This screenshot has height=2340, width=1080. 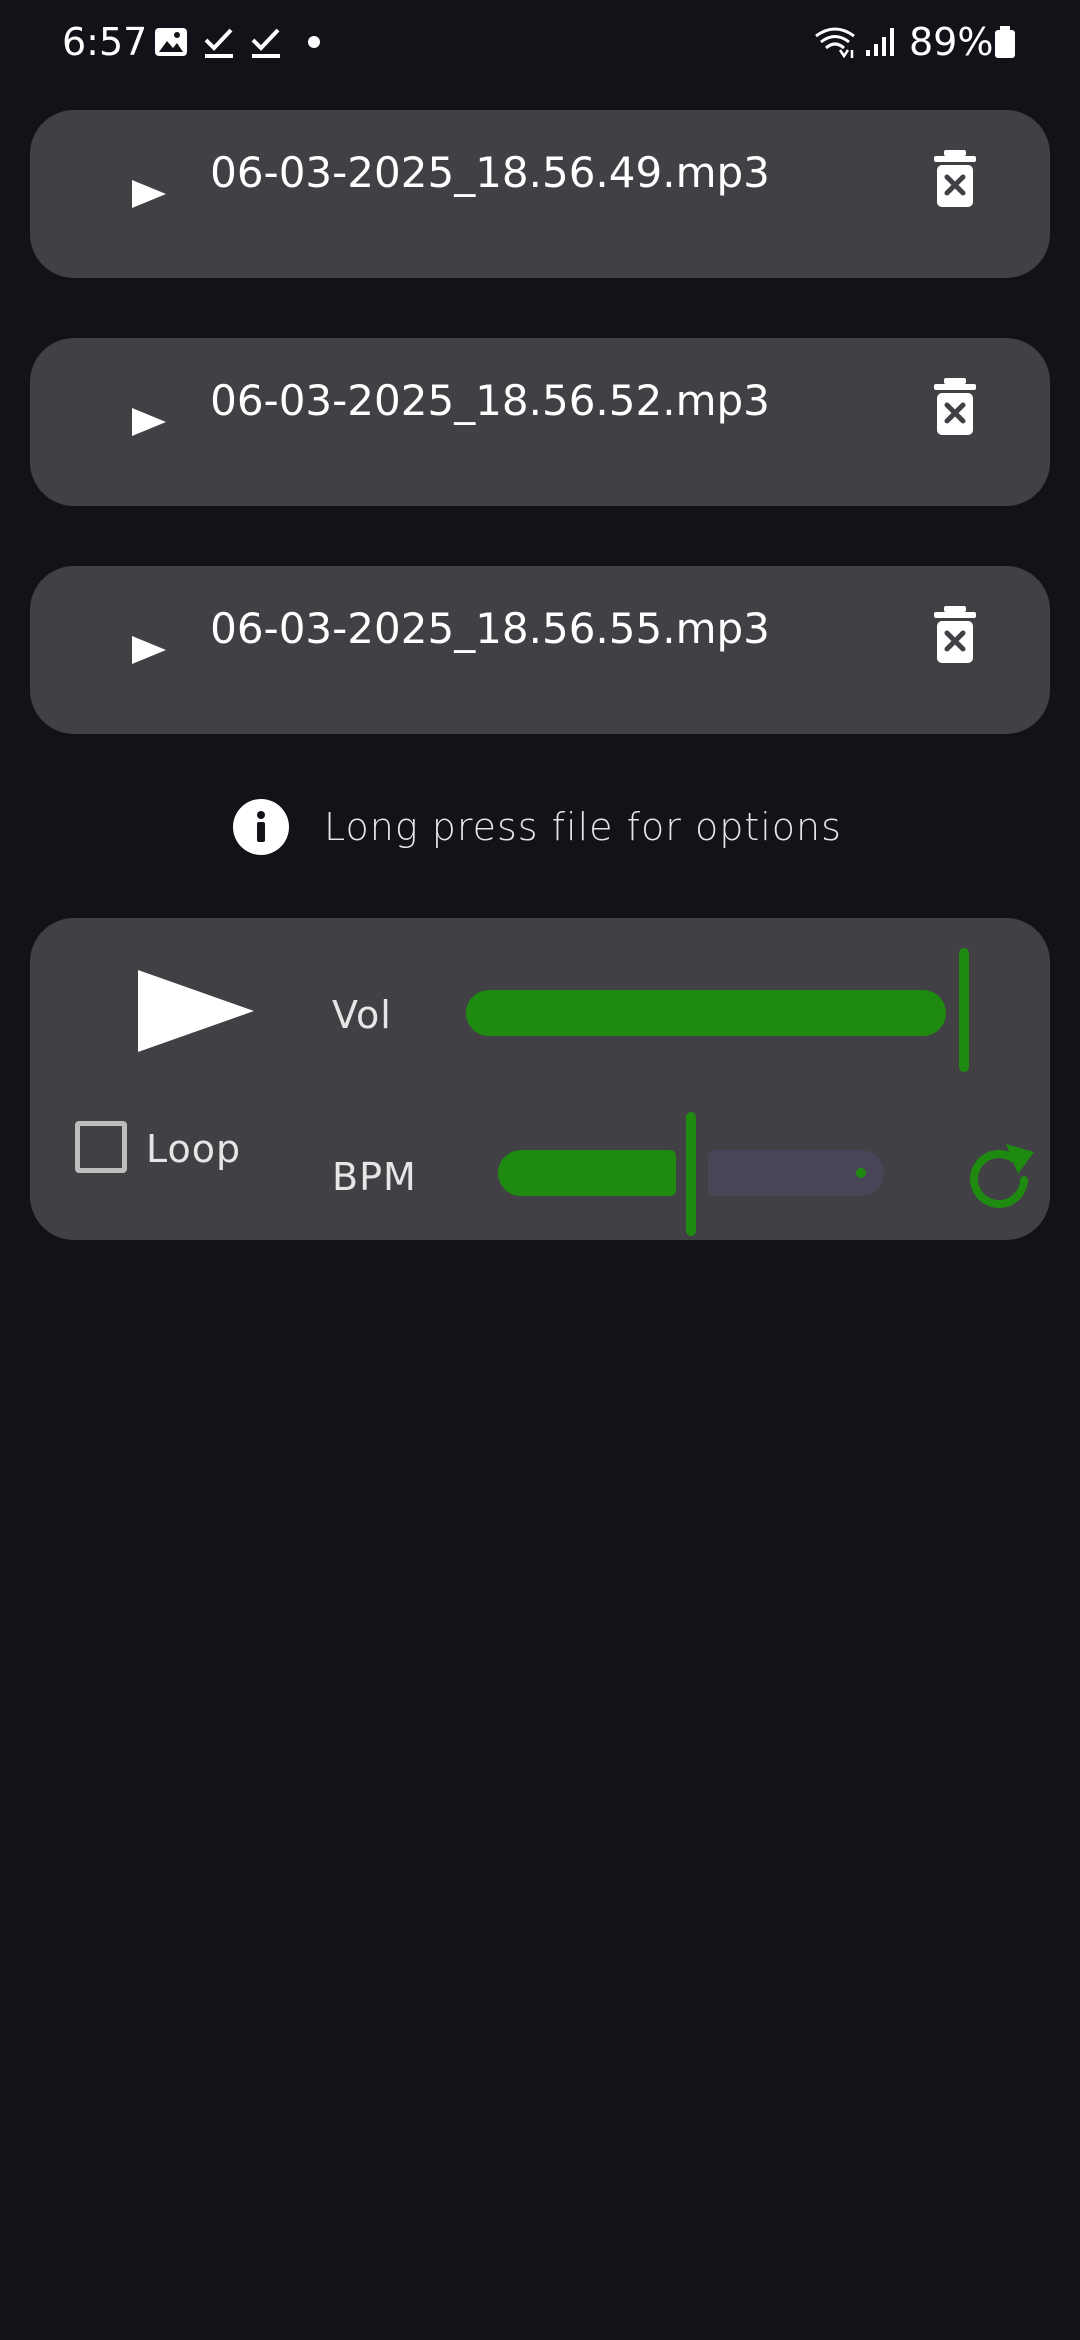 I want to click on dot-icon, so click(x=314, y=42).